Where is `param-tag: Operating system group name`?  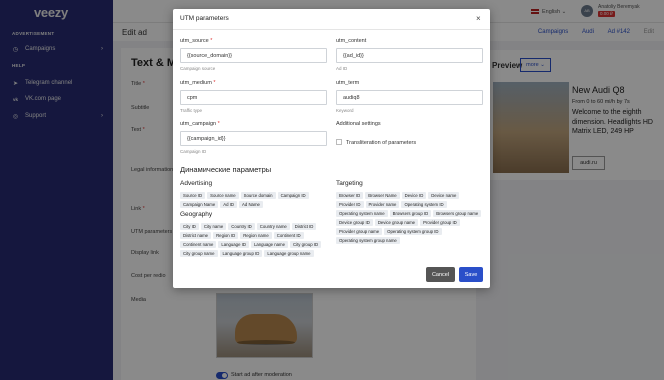
param-tag: Operating system group name is located at coordinates (368, 240).